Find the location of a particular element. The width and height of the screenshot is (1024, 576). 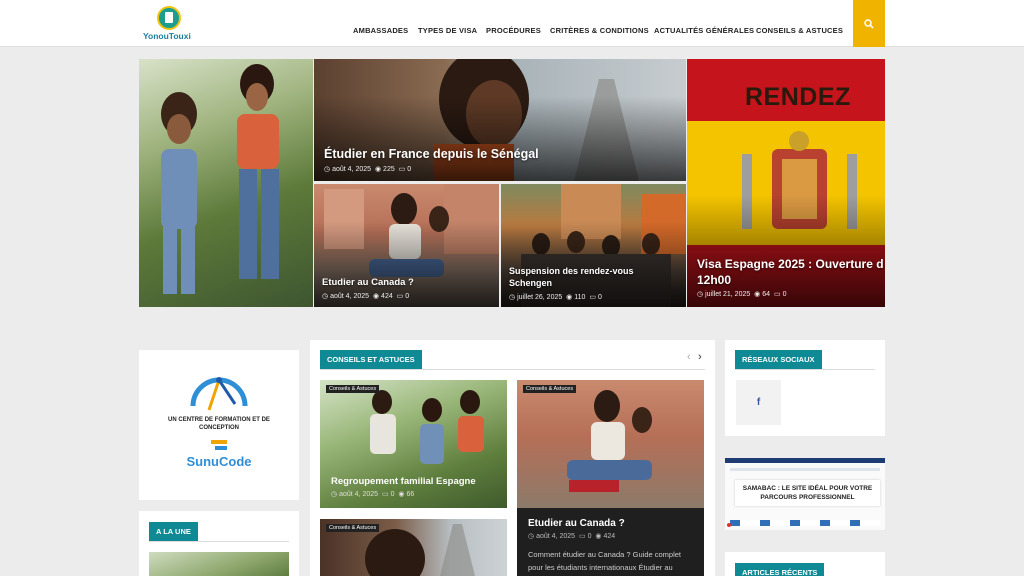

nav-procedures: PROCÉDURES is located at coordinates (513, 30).